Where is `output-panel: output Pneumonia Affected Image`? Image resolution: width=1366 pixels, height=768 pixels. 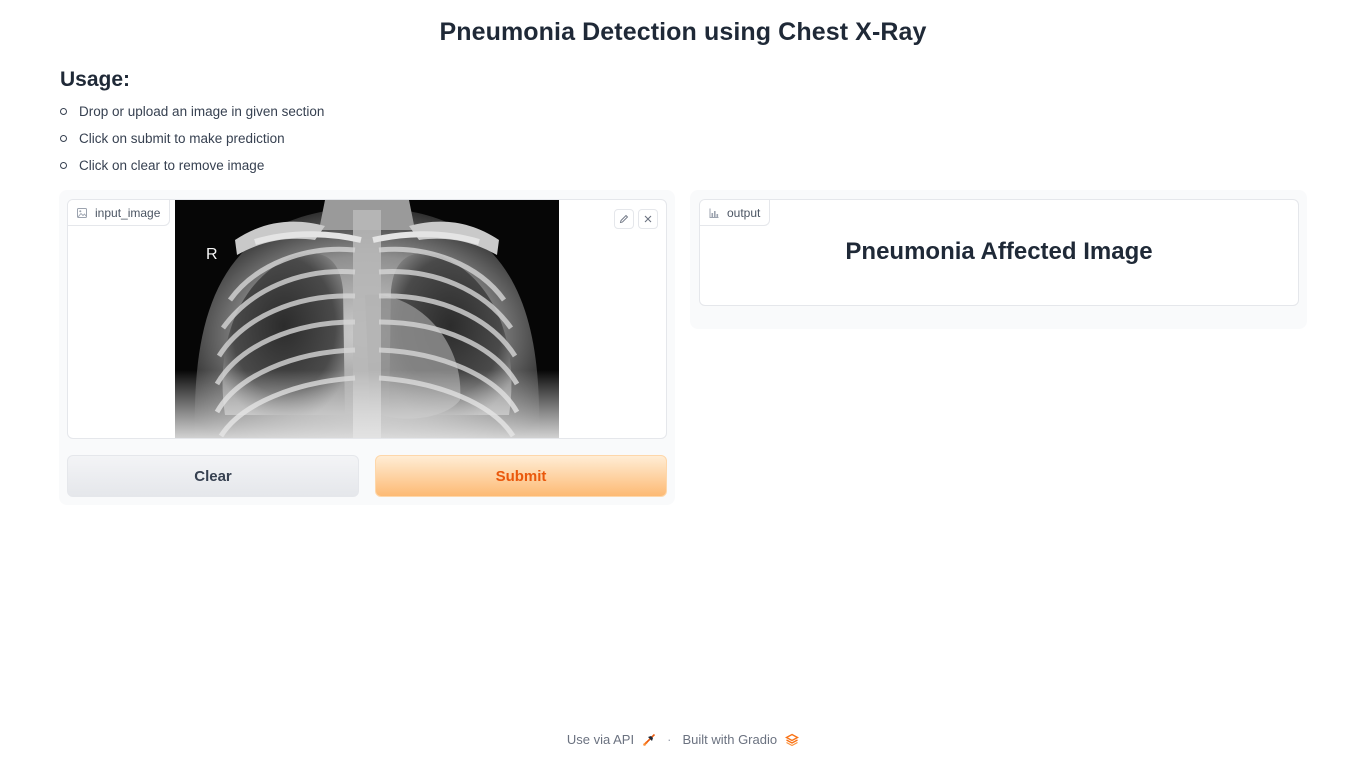
output-panel: output Pneumonia Affected Image is located at coordinates (998, 259).